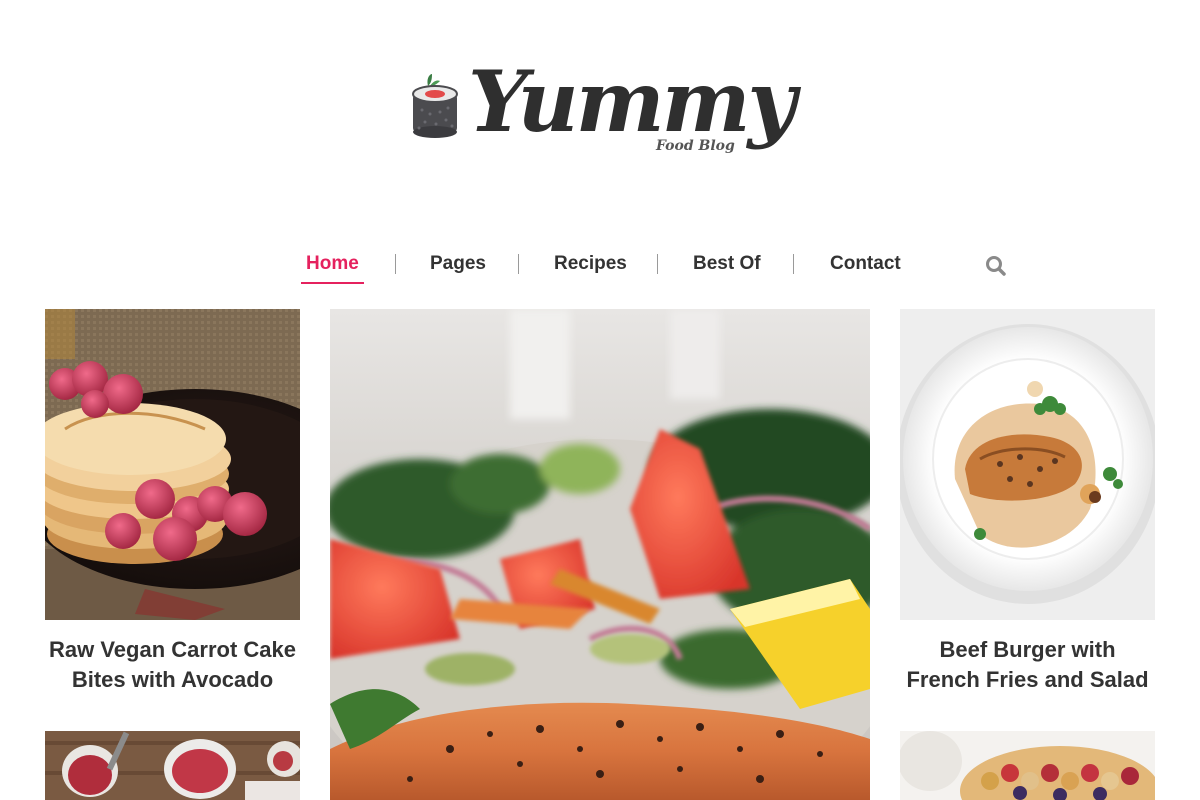  Describe the element at coordinates (1027, 679) in the screenshot. I see `post-title-line: French Fries and Salad` at that location.